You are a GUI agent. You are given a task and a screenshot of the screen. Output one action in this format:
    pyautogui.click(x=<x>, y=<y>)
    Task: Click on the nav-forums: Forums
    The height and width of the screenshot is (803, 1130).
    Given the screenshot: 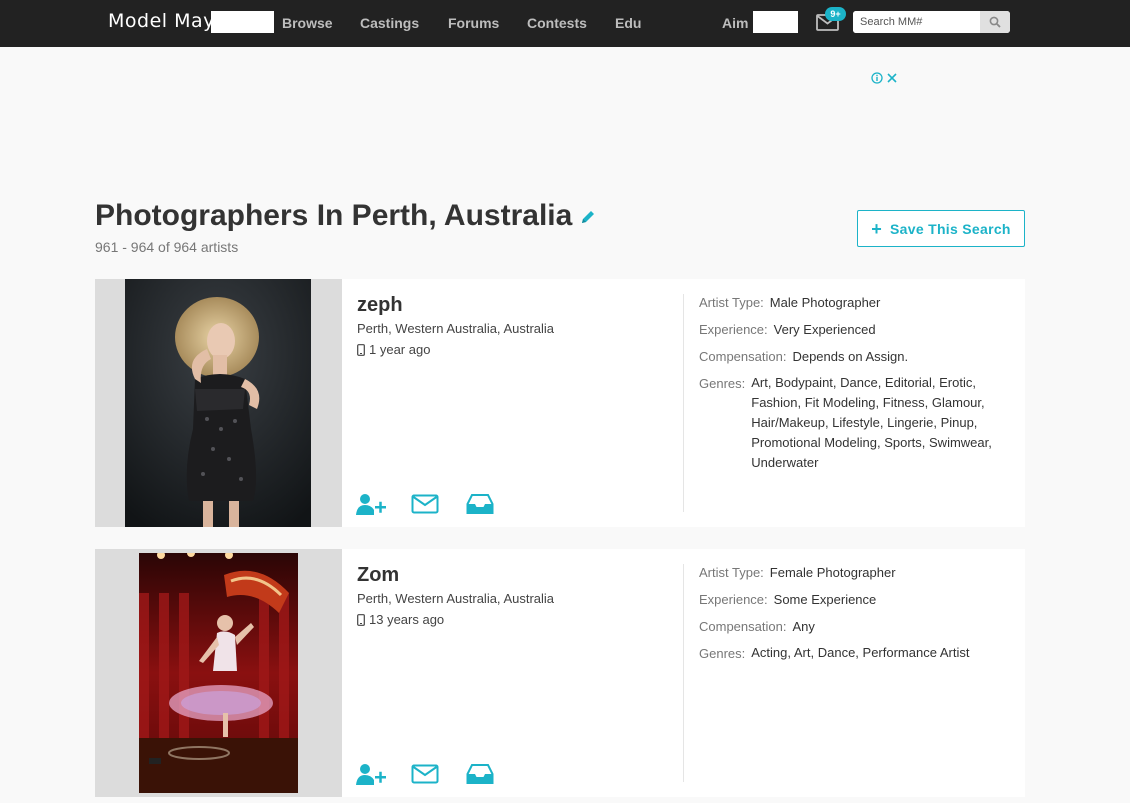 What is the action you would take?
    pyautogui.click(x=473, y=23)
    